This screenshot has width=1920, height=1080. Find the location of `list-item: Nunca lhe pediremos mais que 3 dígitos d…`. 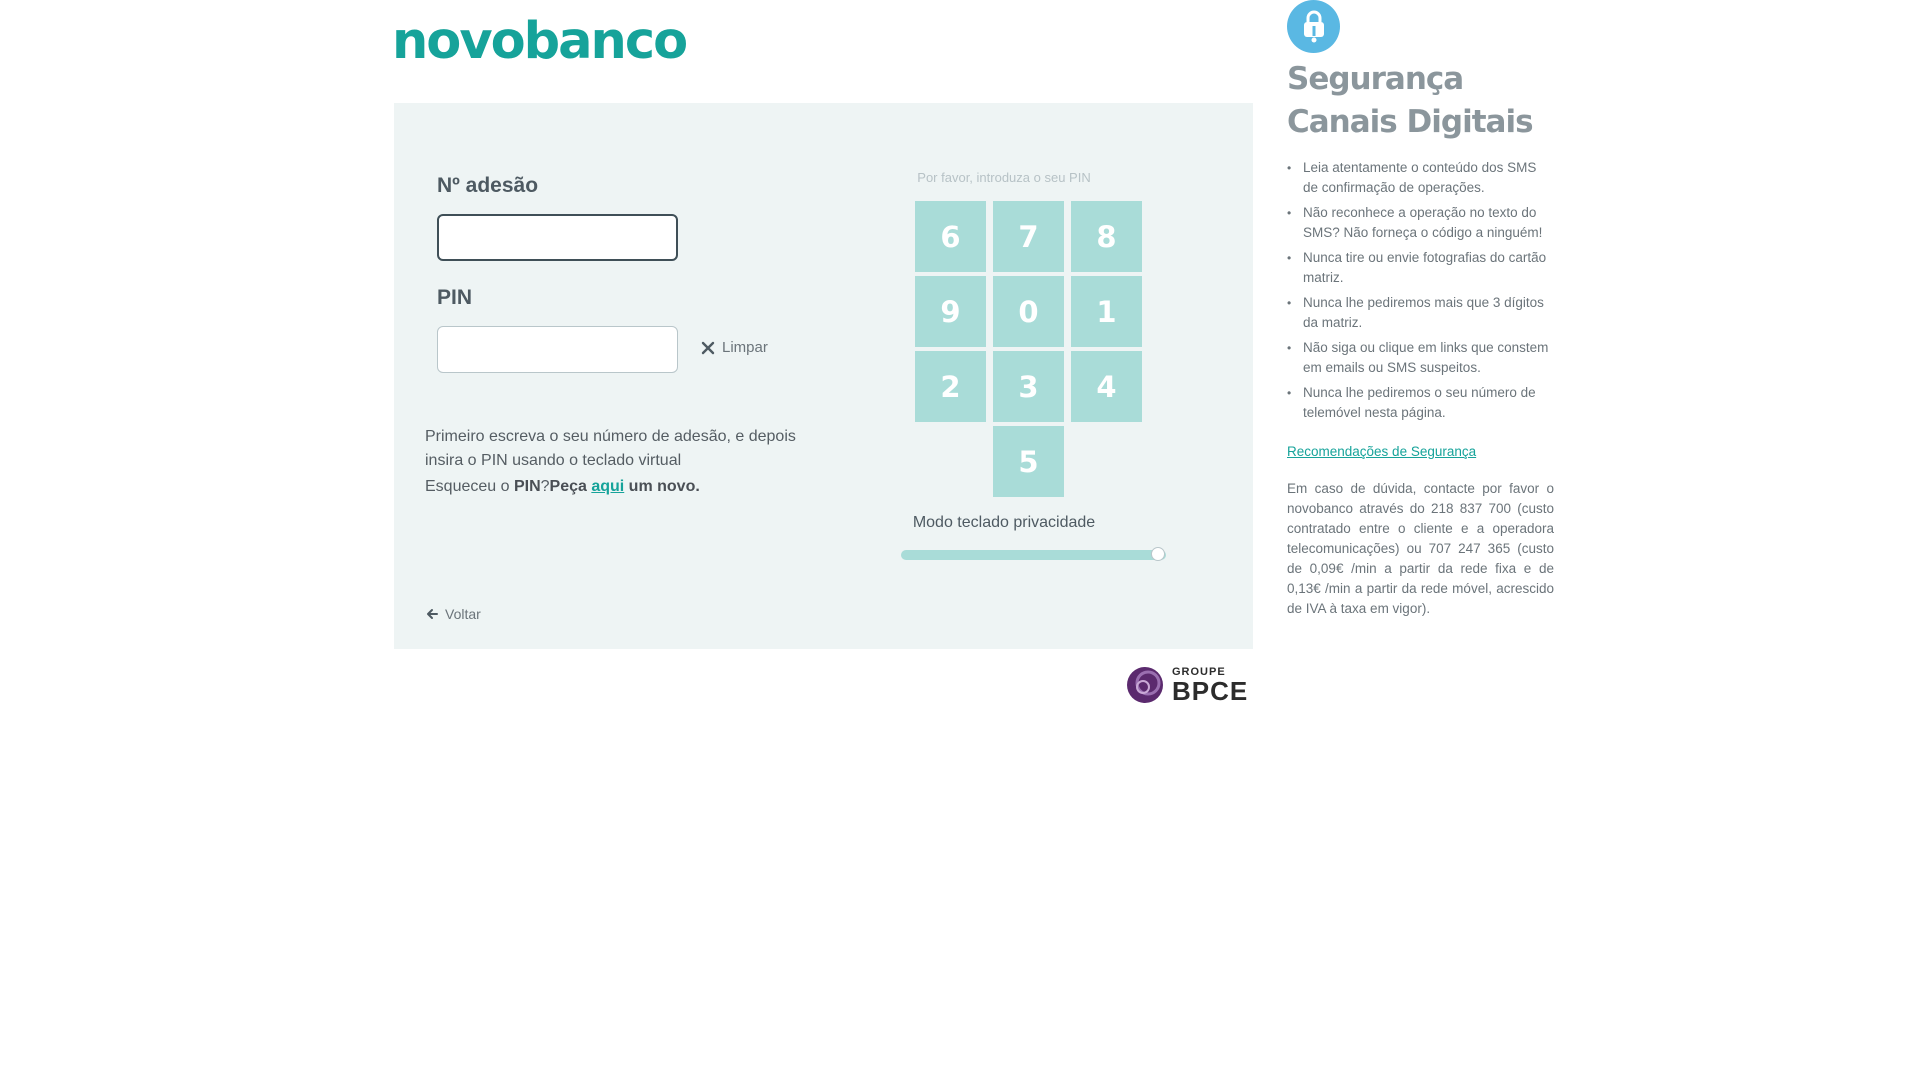

list-item: Nunca lhe pediremos mais que 3 dígitos d… is located at coordinates (1420, 313).